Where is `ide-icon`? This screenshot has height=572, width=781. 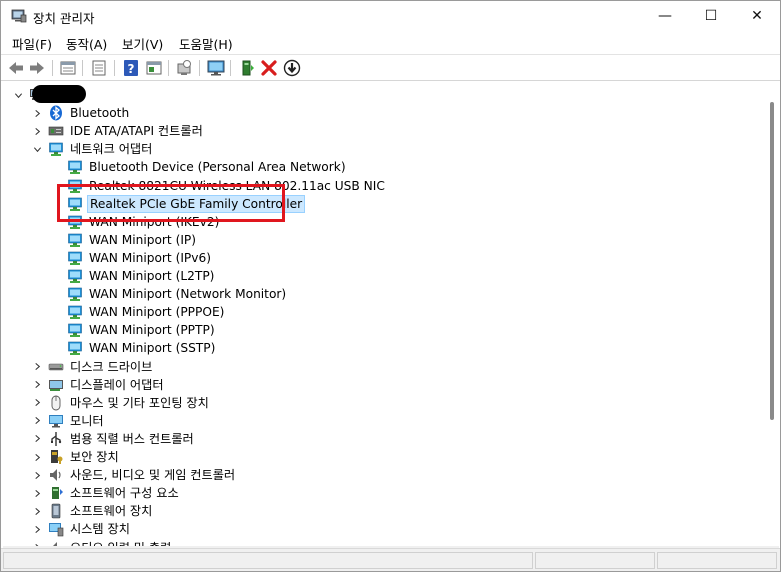
ide-icon is located at coordinates (56, 131).